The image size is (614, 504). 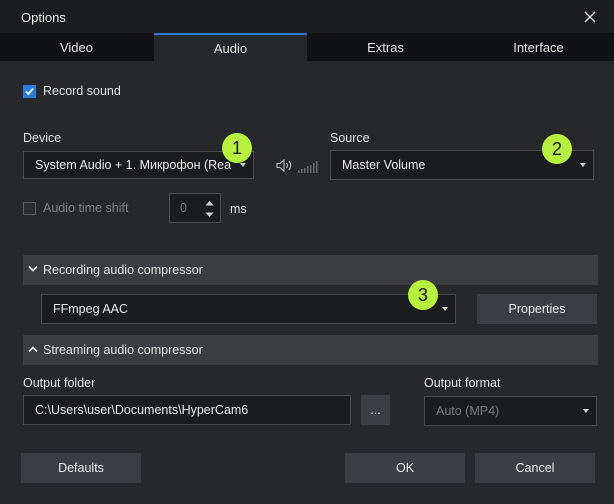 I want to click on window-title: Options, so click(x=43, y=17).